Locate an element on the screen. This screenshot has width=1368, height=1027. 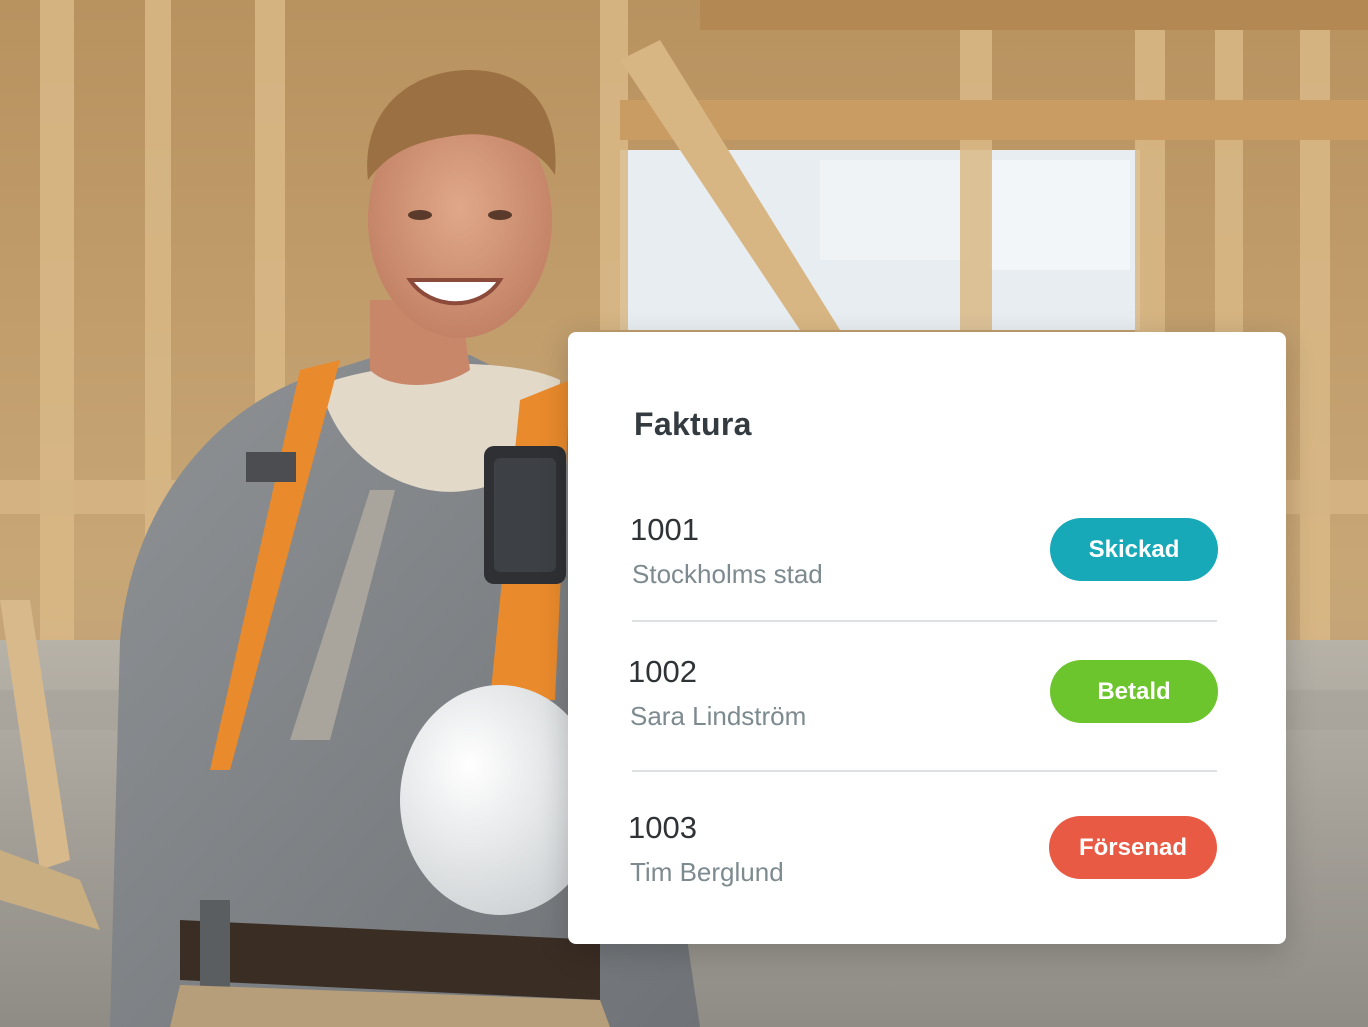
status-badge-overdue: Försenad is located at coordinates (1133, 847).